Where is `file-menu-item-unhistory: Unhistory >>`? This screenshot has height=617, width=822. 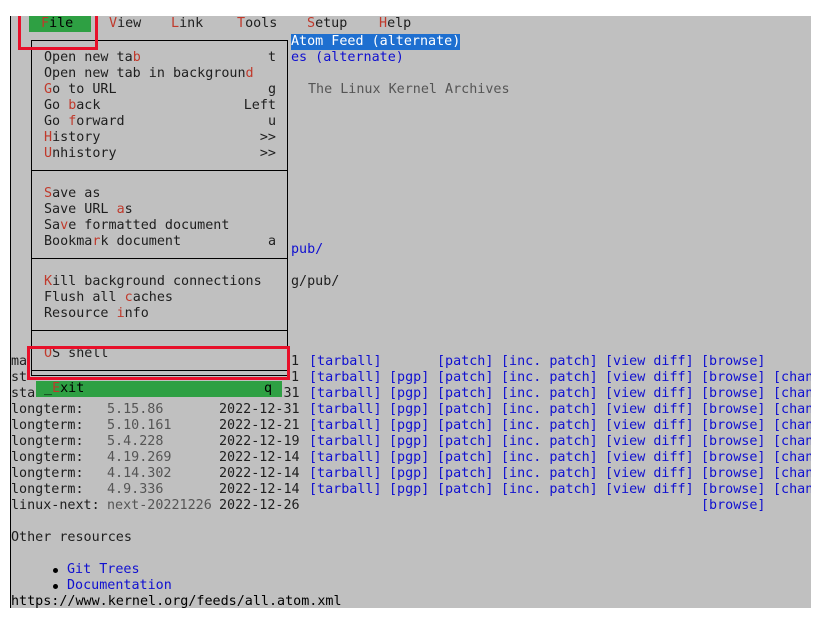 file-menu-item-unhistory: Unhistory >> is located at coordinates (160, 154).